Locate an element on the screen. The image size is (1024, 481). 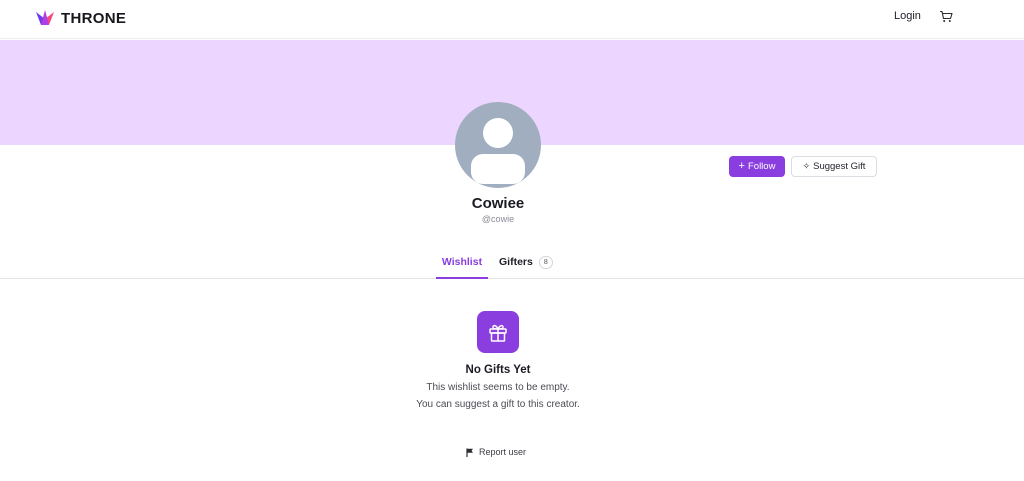
throne-crown-logo-icon is located at coordinates (45, 17).